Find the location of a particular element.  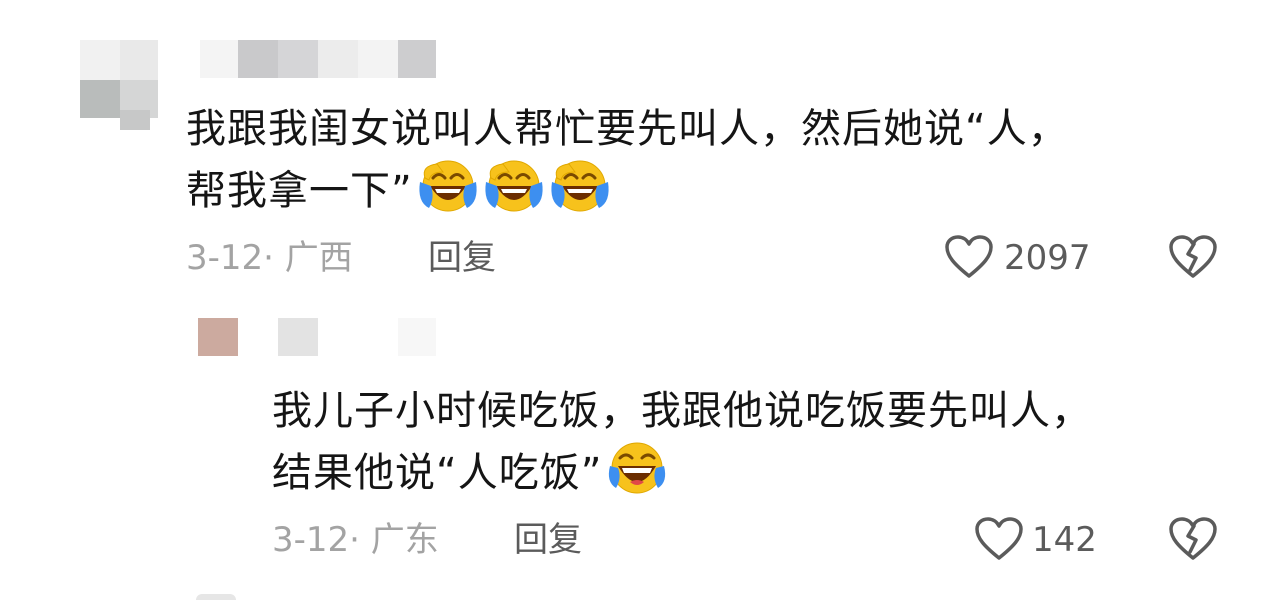

comment-text: 我儿子小时候吃饭，我跟他说吃饭要先叫人， 结果他说“人吃饭” is located at coordinates (682, 442).